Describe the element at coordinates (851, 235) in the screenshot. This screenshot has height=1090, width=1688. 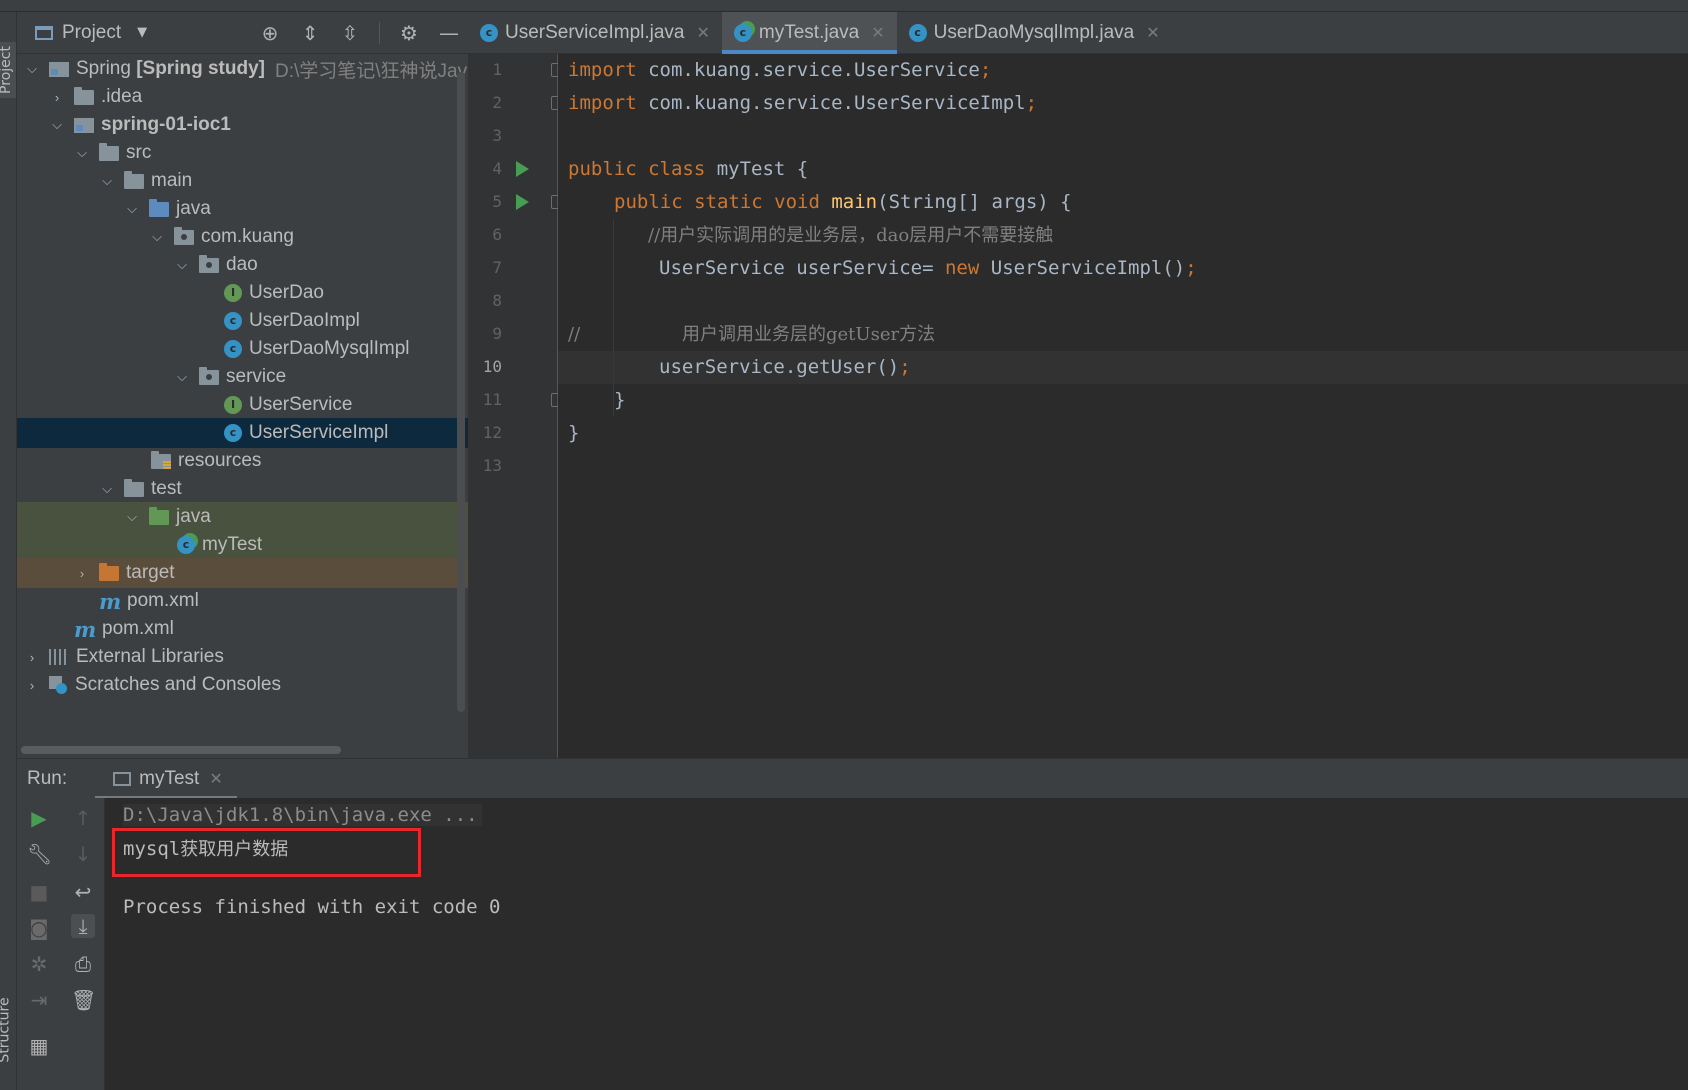
I see `code-line-6: //用户实际调用的是业务层，dao层用户不需要接触` at that location.